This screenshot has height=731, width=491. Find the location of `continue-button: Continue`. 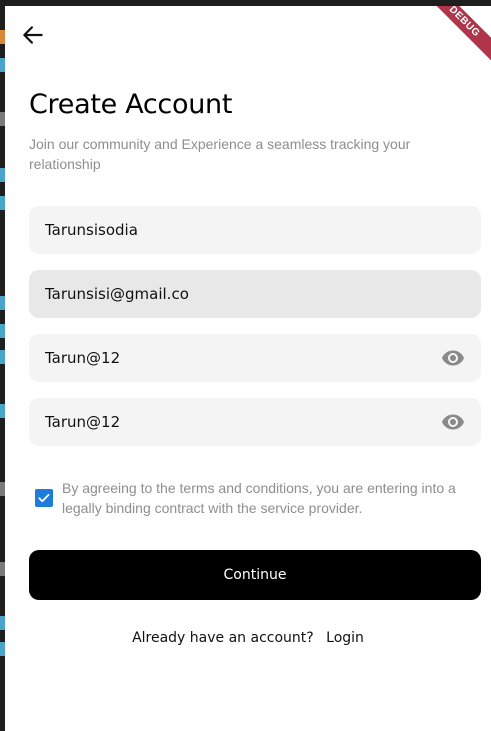

continue-button: Continue is located at coordinates (255, 575).